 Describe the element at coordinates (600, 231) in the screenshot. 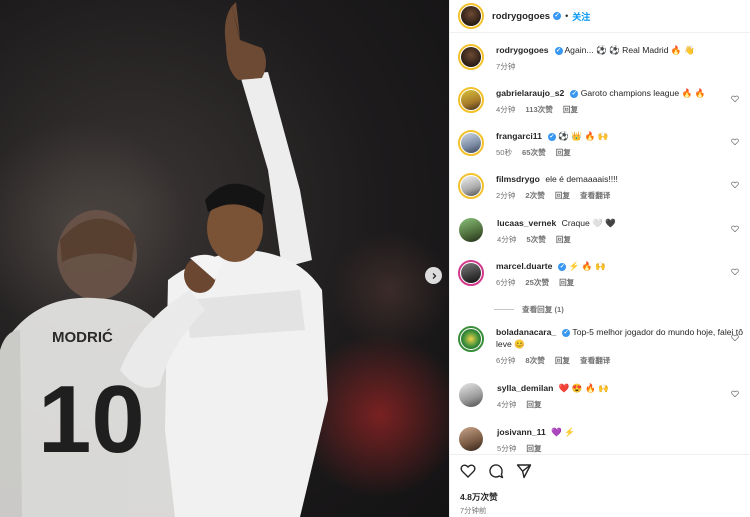

I see `list-item: lucaas_vernek Craque 🤍 🖤 4分钟 5次赞 回复` at that location.